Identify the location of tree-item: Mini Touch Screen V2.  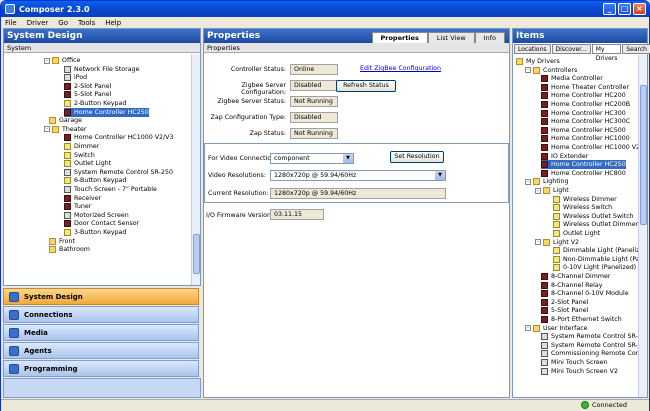
(579, 371).